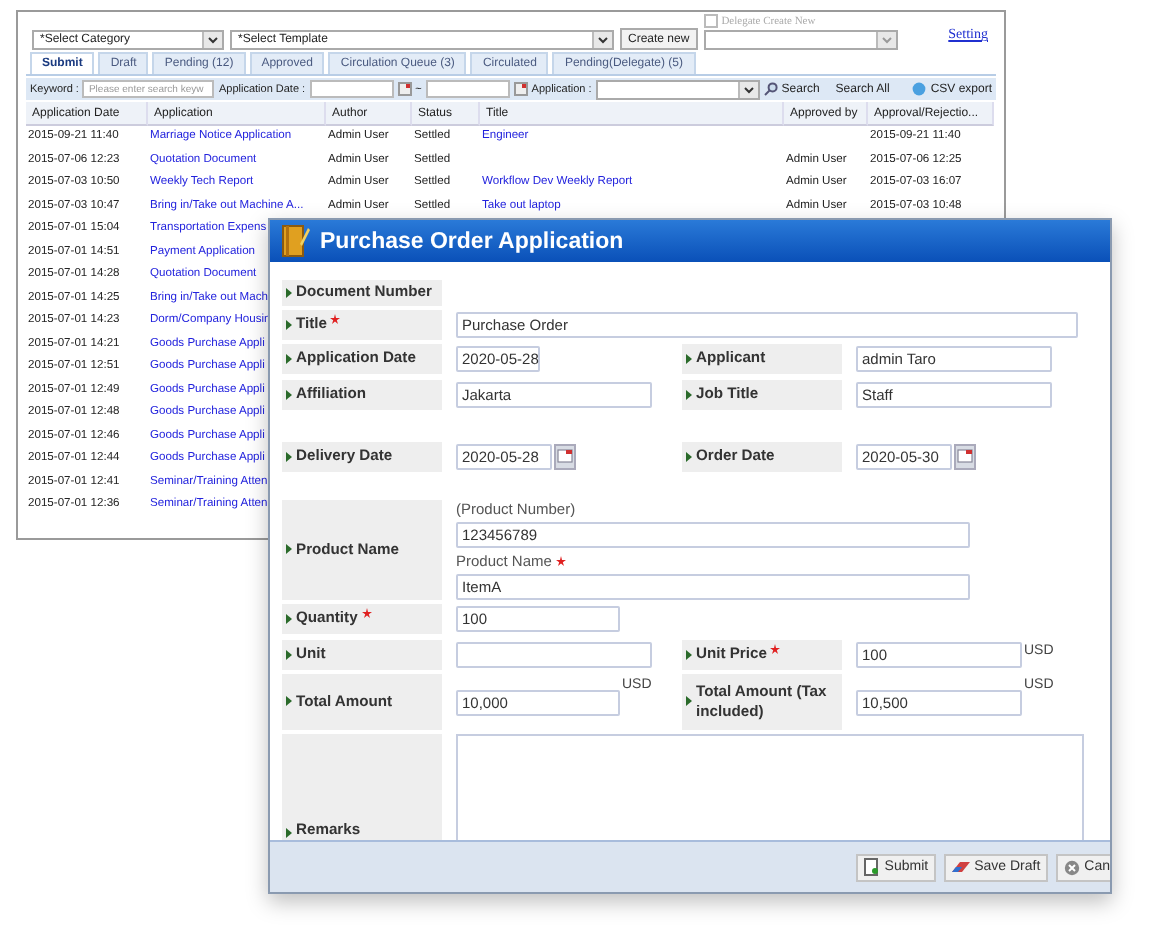 This screenshot has width=1152, height=934. Describe the element at coordinates (467, 89) in the screenshot. I see `date-to-field` at that location.